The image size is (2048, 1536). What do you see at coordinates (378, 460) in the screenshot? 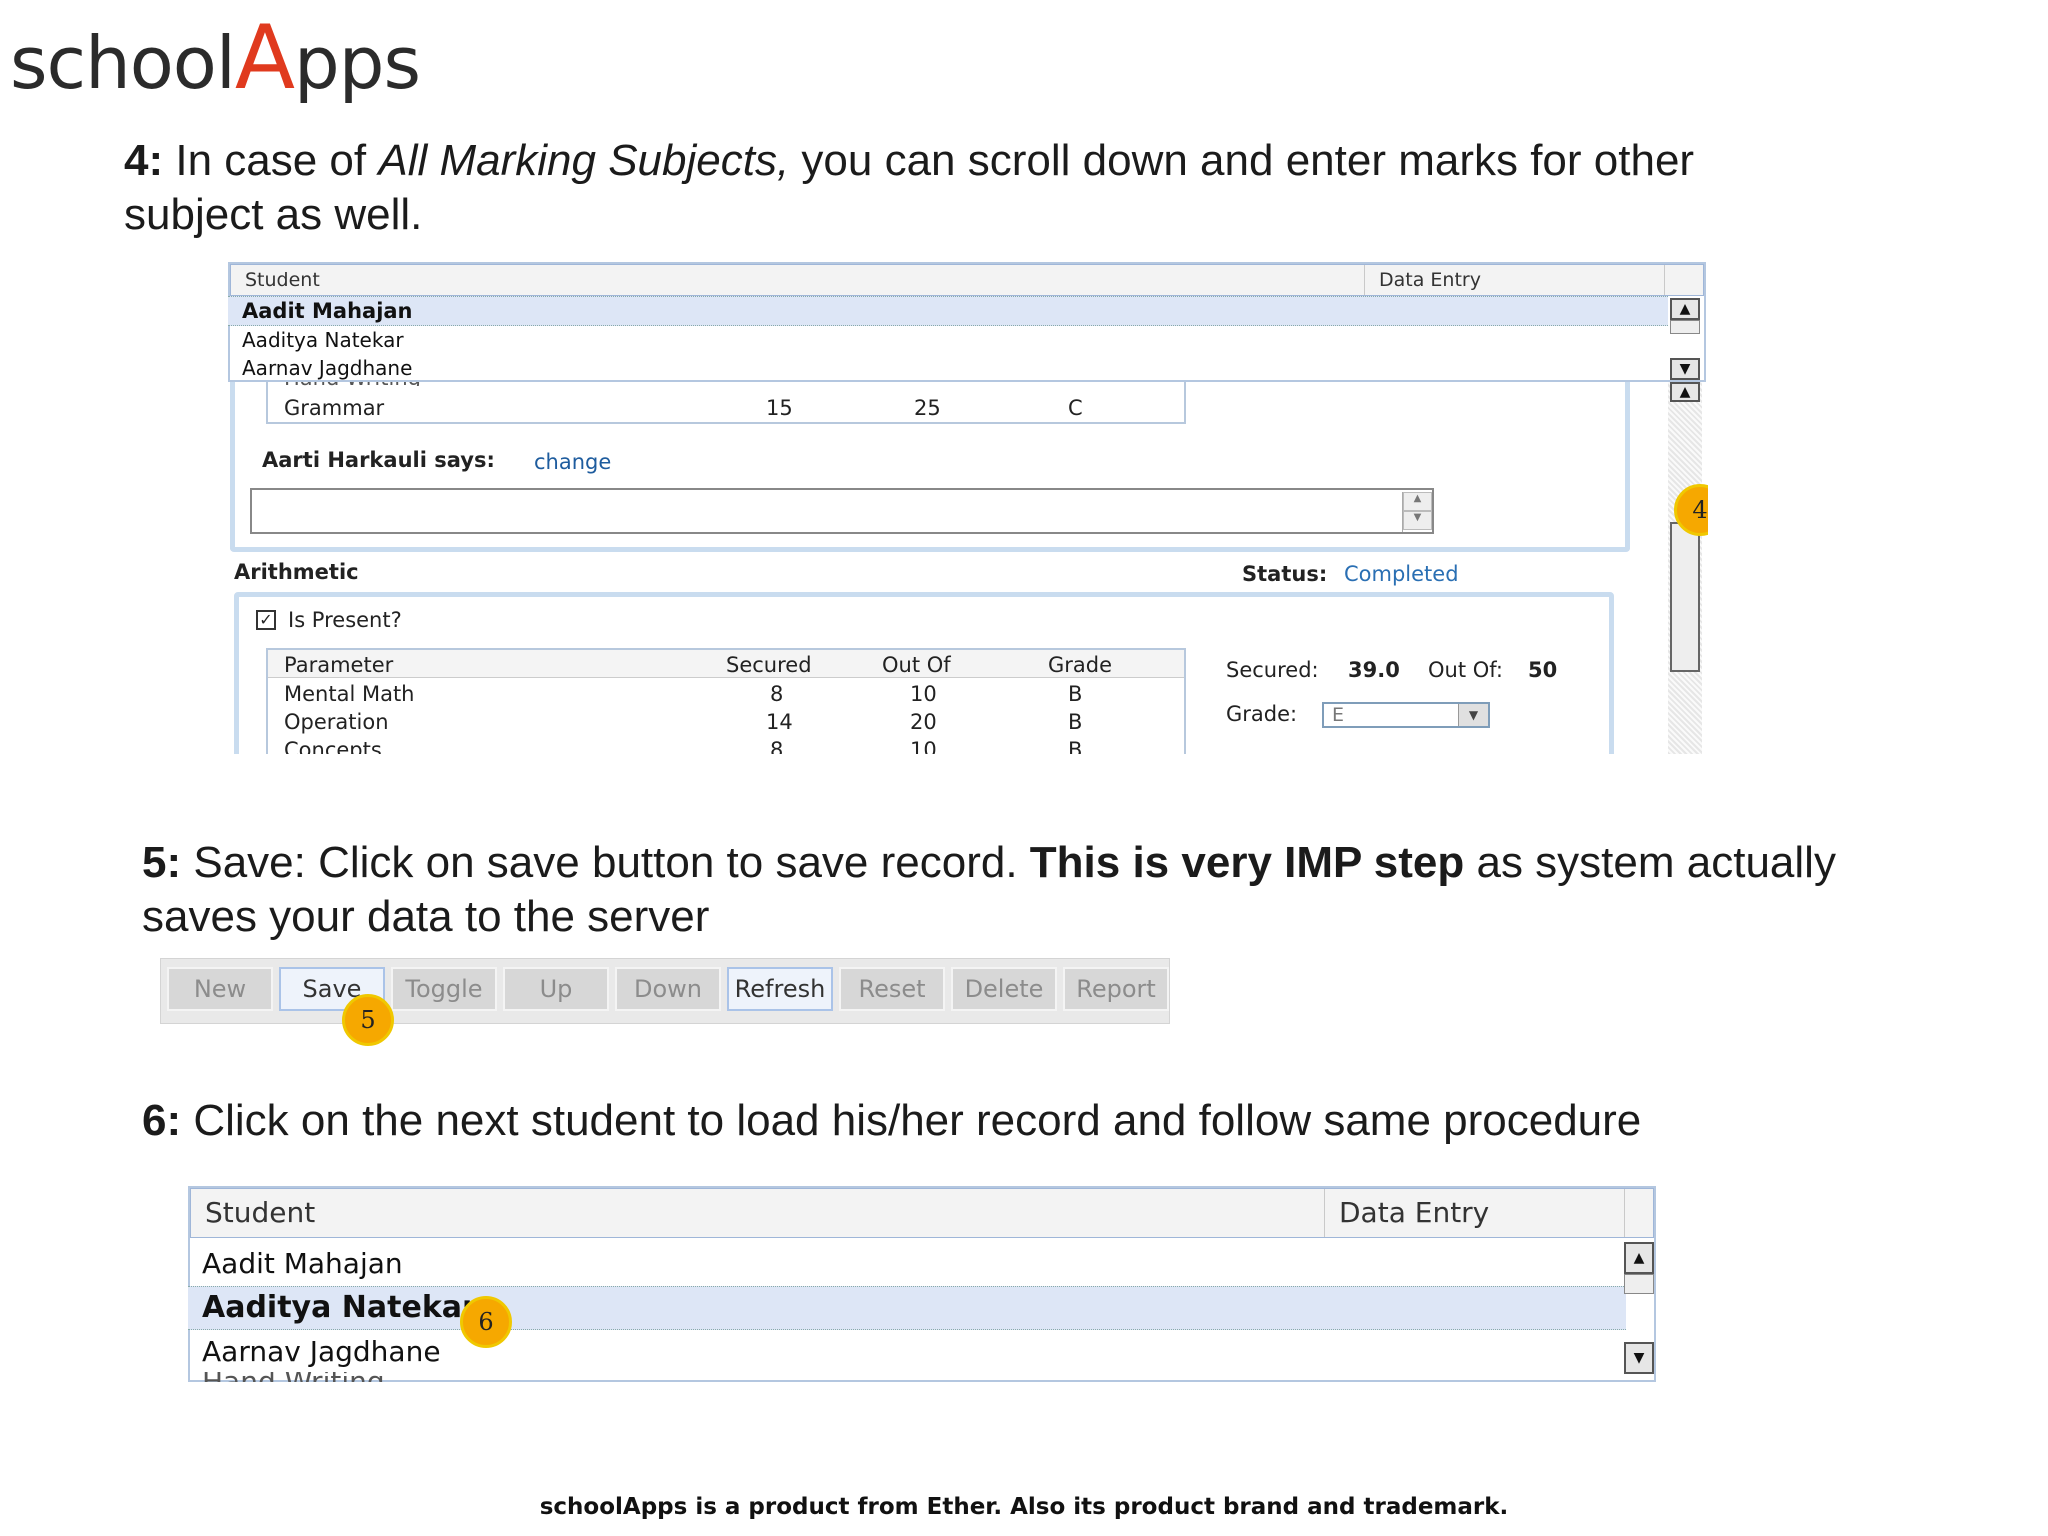
I see `comment-author: Aarti Harkauli says:` at bounding box center [378, 460].